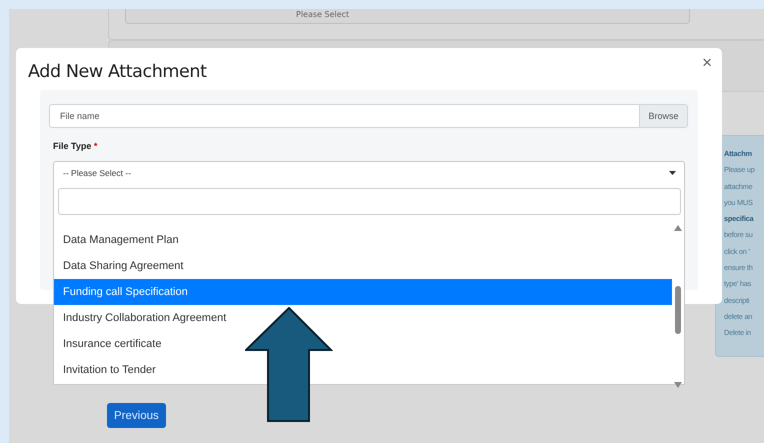  What do you see at coordinates (117, 72) in the screenshot?
I see `modal-title: Add New Attachment` at bounding box center [117, 72].